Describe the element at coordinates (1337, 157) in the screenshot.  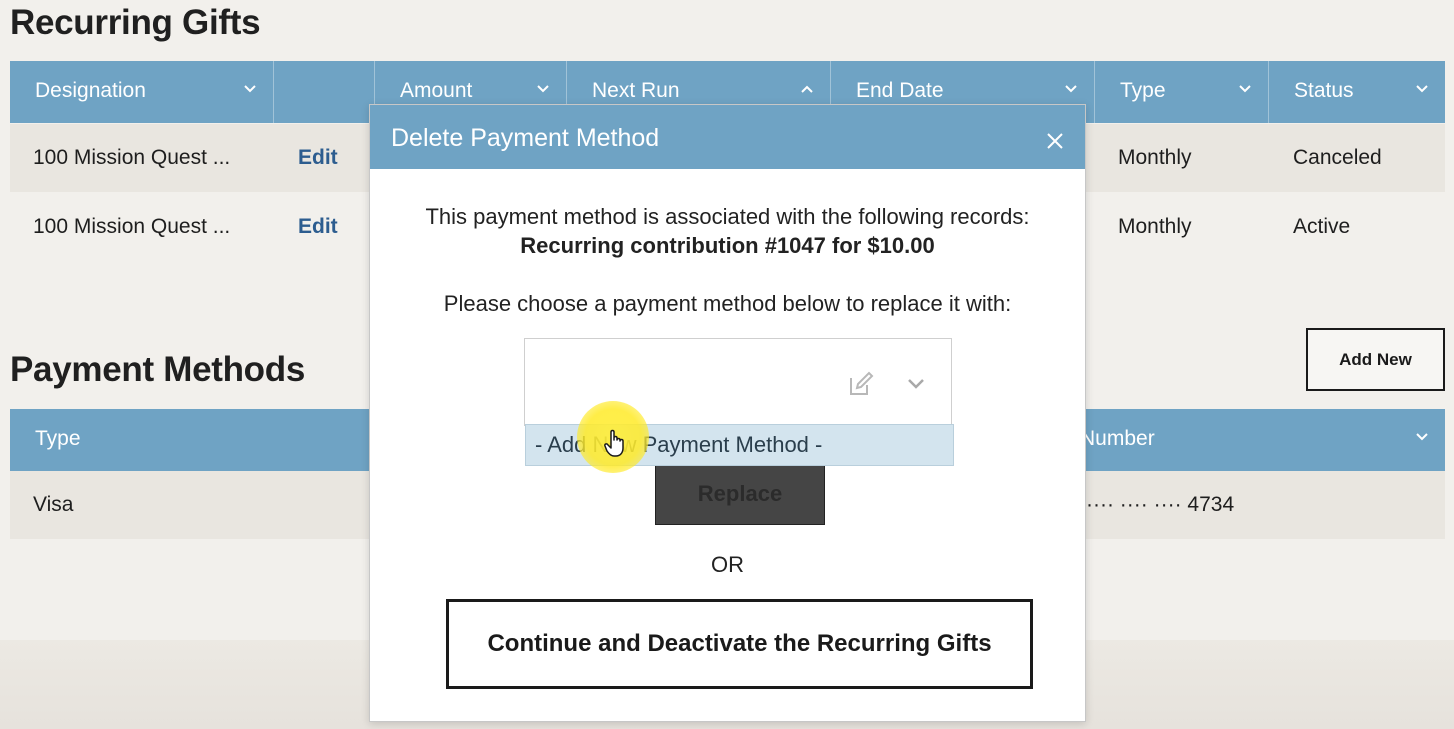
I see `status-cell: Canceled` at that location.